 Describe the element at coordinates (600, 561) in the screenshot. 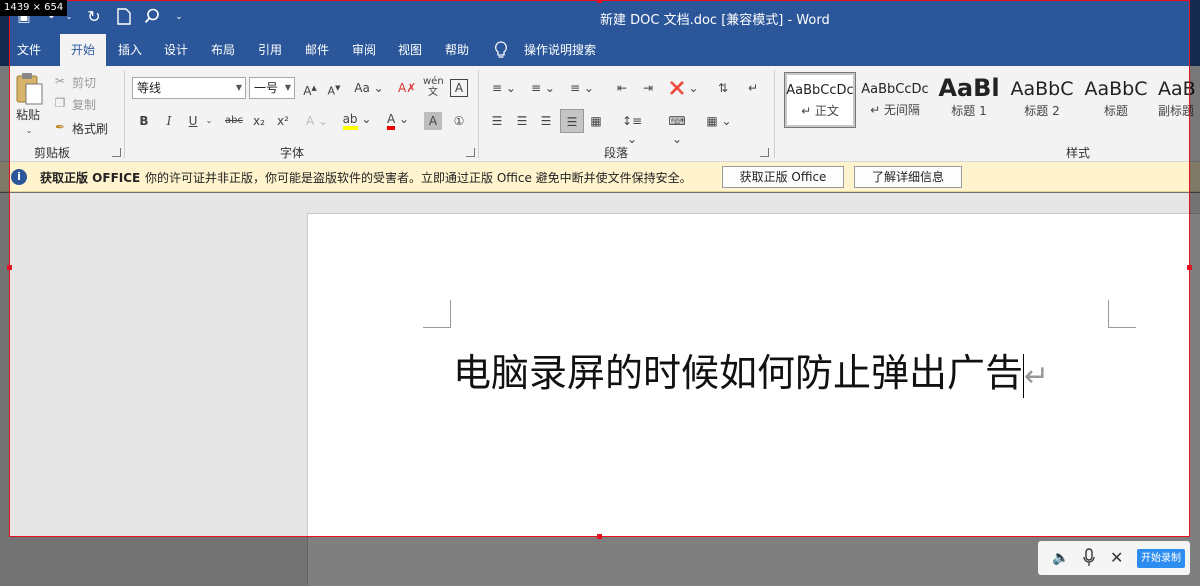

I see `capture-overlay` at that location.